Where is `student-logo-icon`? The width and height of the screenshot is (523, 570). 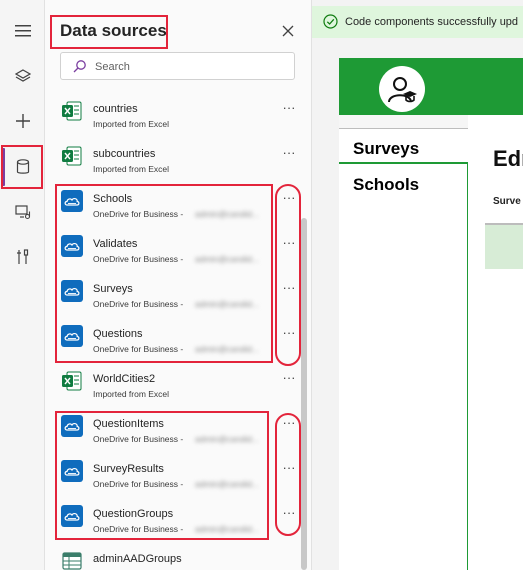
student-logo-icon is located at coordinates (402, 89).